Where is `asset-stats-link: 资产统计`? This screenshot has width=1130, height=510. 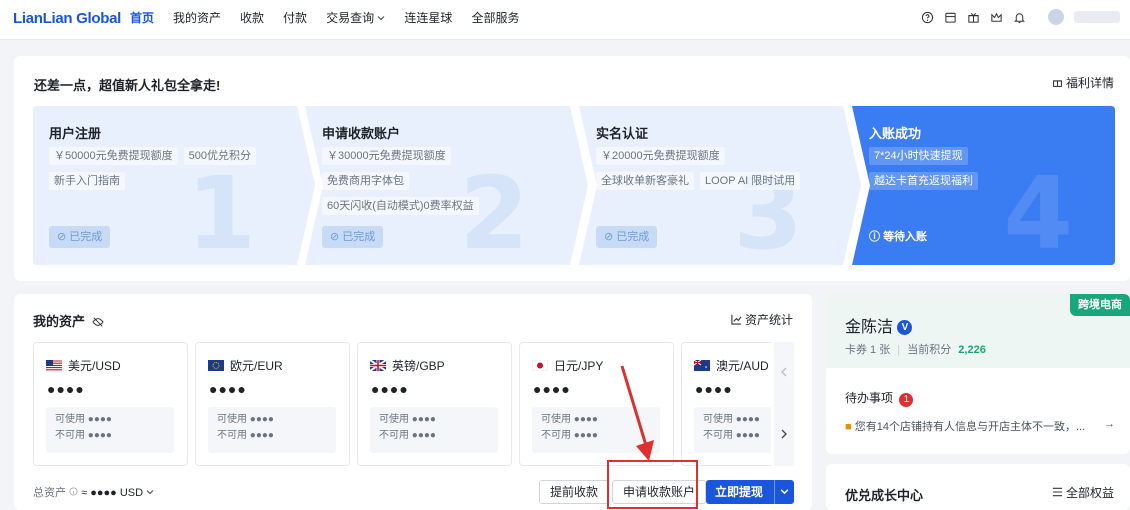
asset-stats-link: 资产统计 is located at coordinates (762, 319).